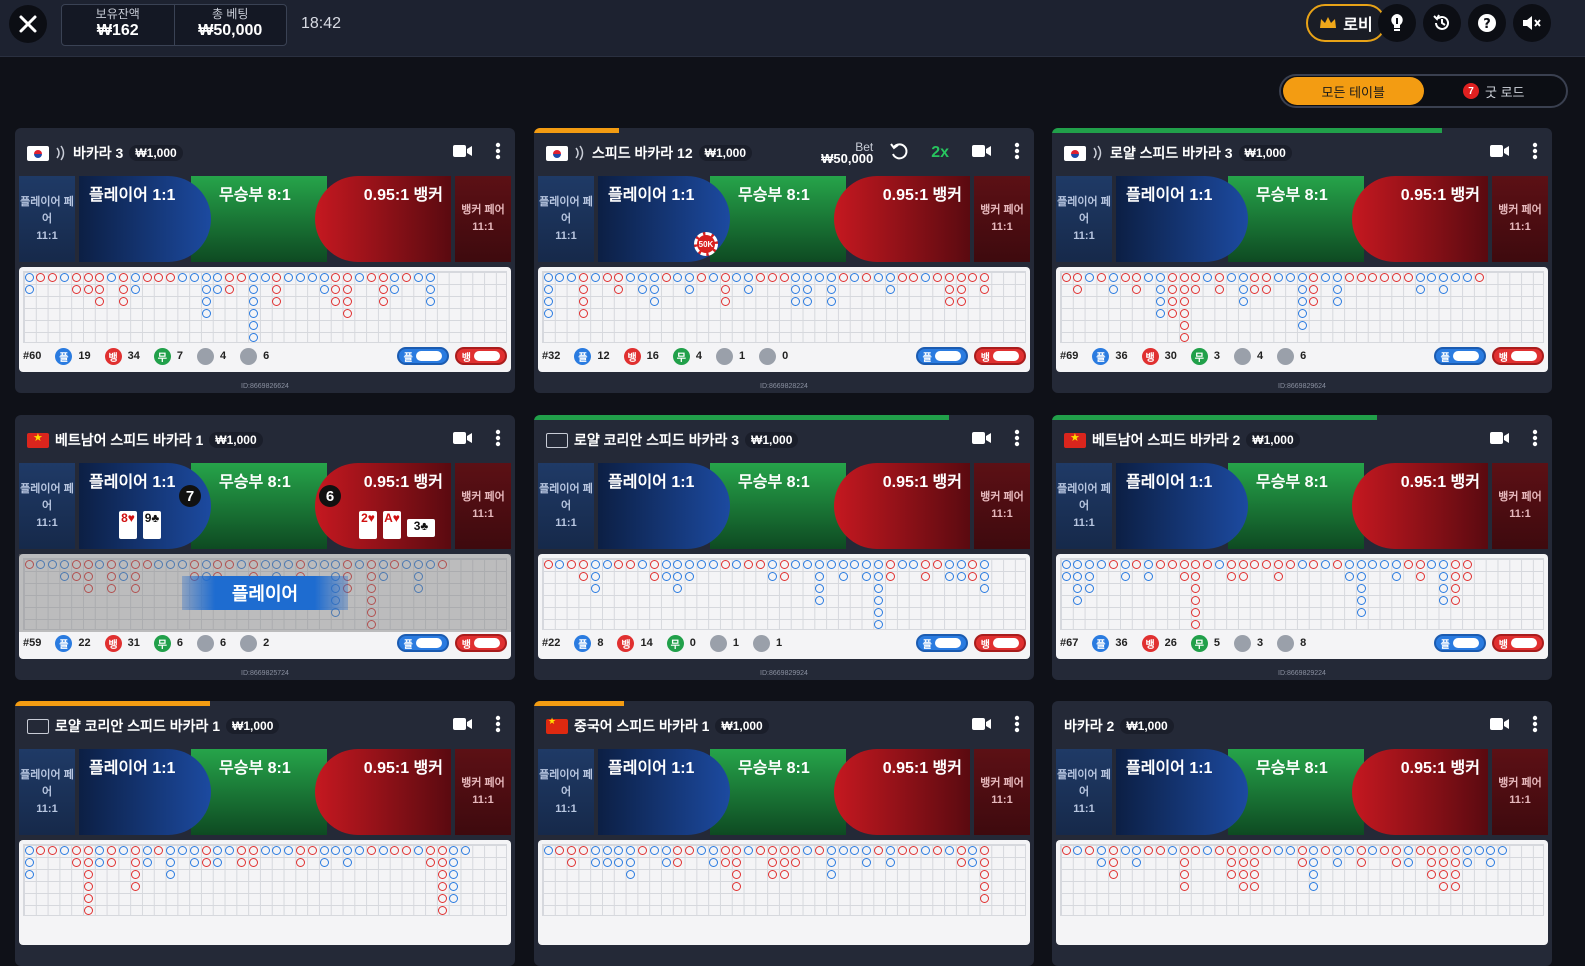 This screenshot has width=1585, height=966. Describe the element at coordinates (1397, 23) in the screenshot. I see `hint-button` at that location.